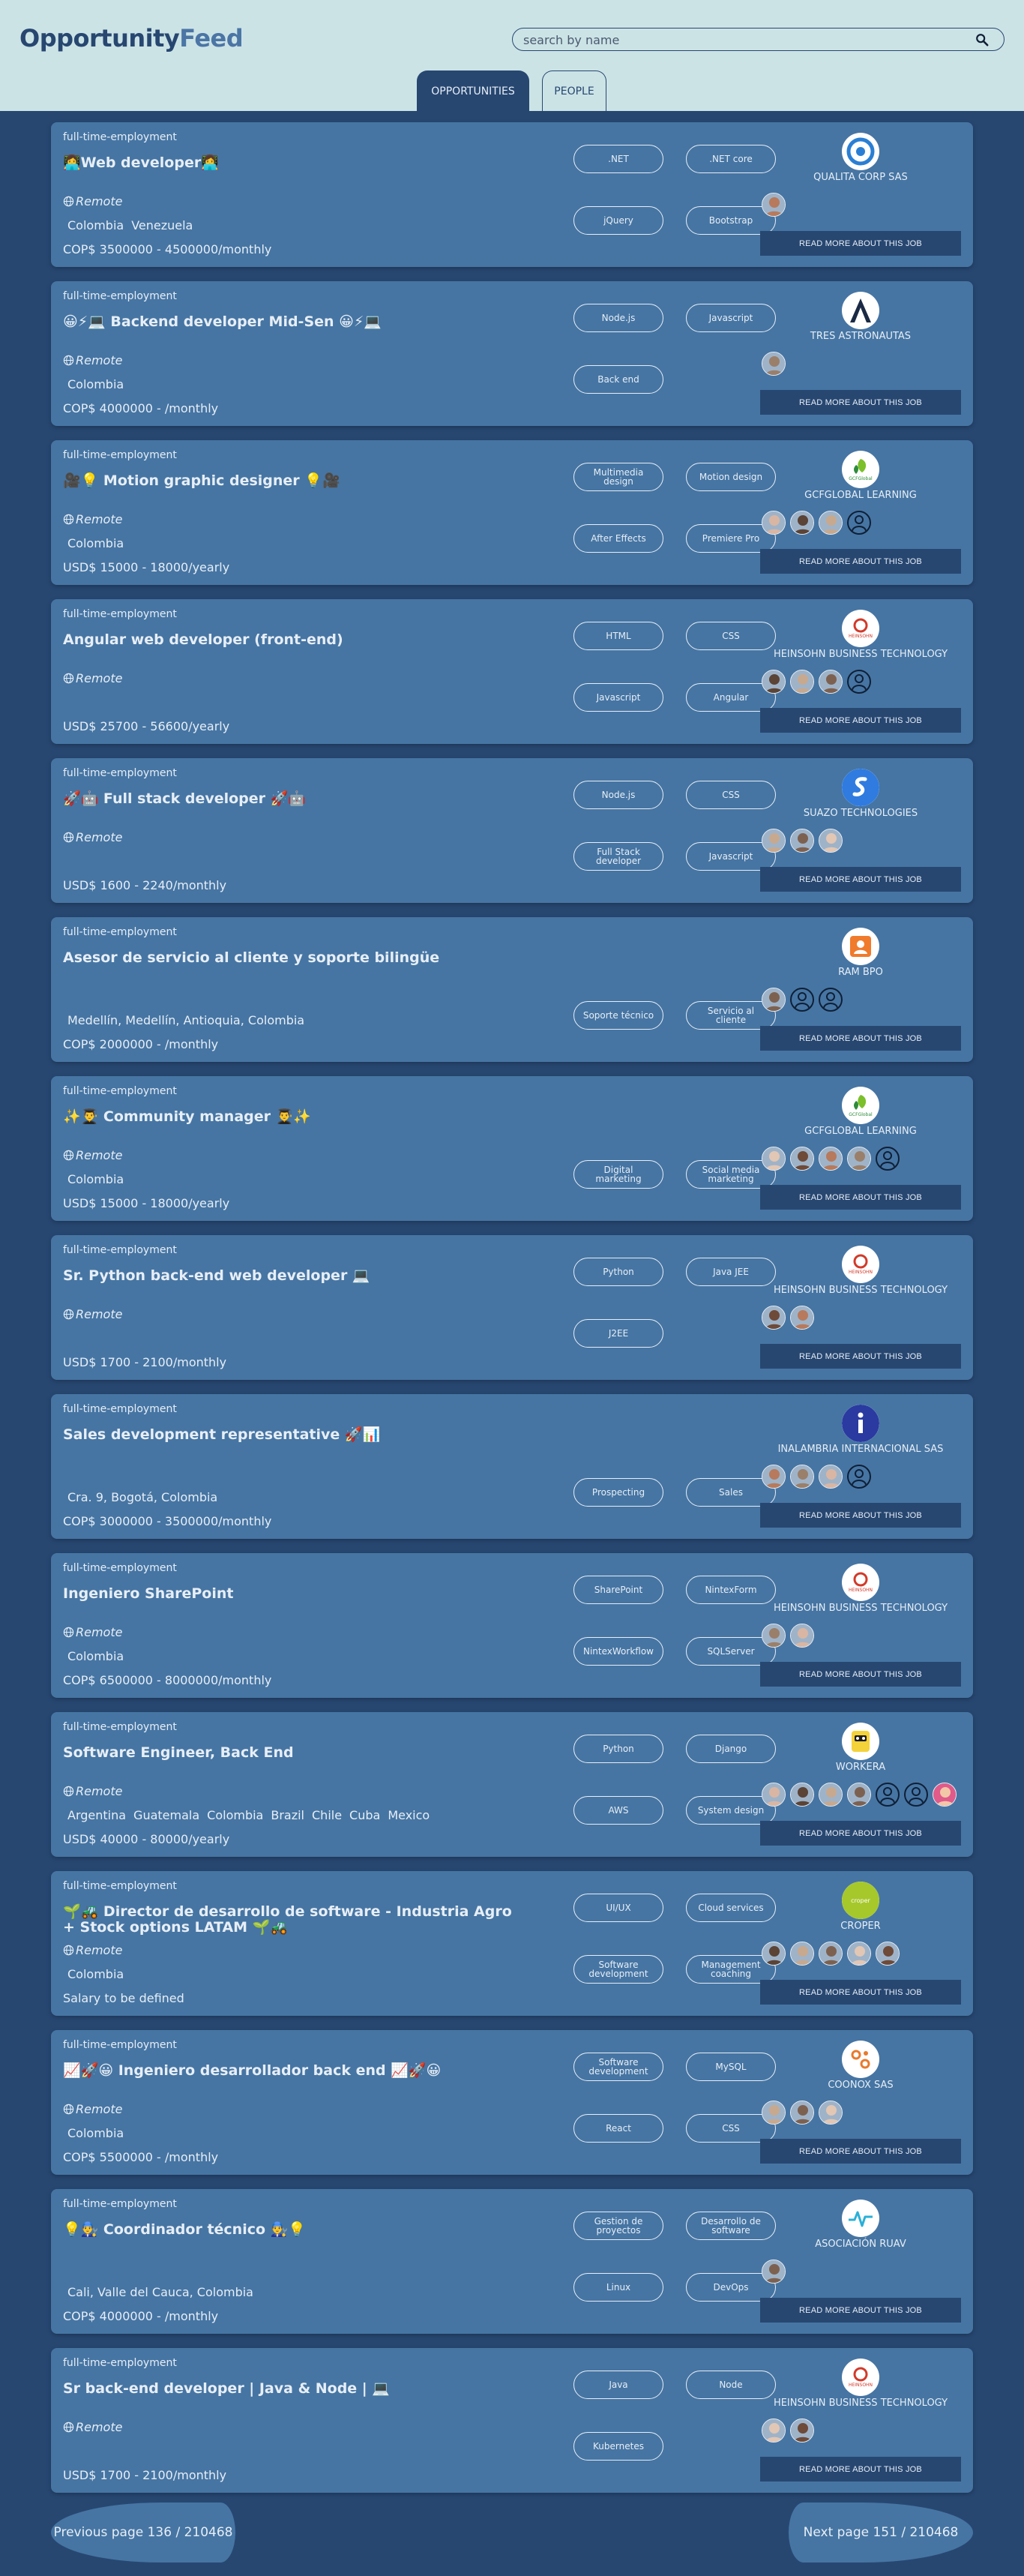 The image size is (1024, 2576). I want to click on job-title: Sr. Python back-end web developer 💻, so click(288, 1276).